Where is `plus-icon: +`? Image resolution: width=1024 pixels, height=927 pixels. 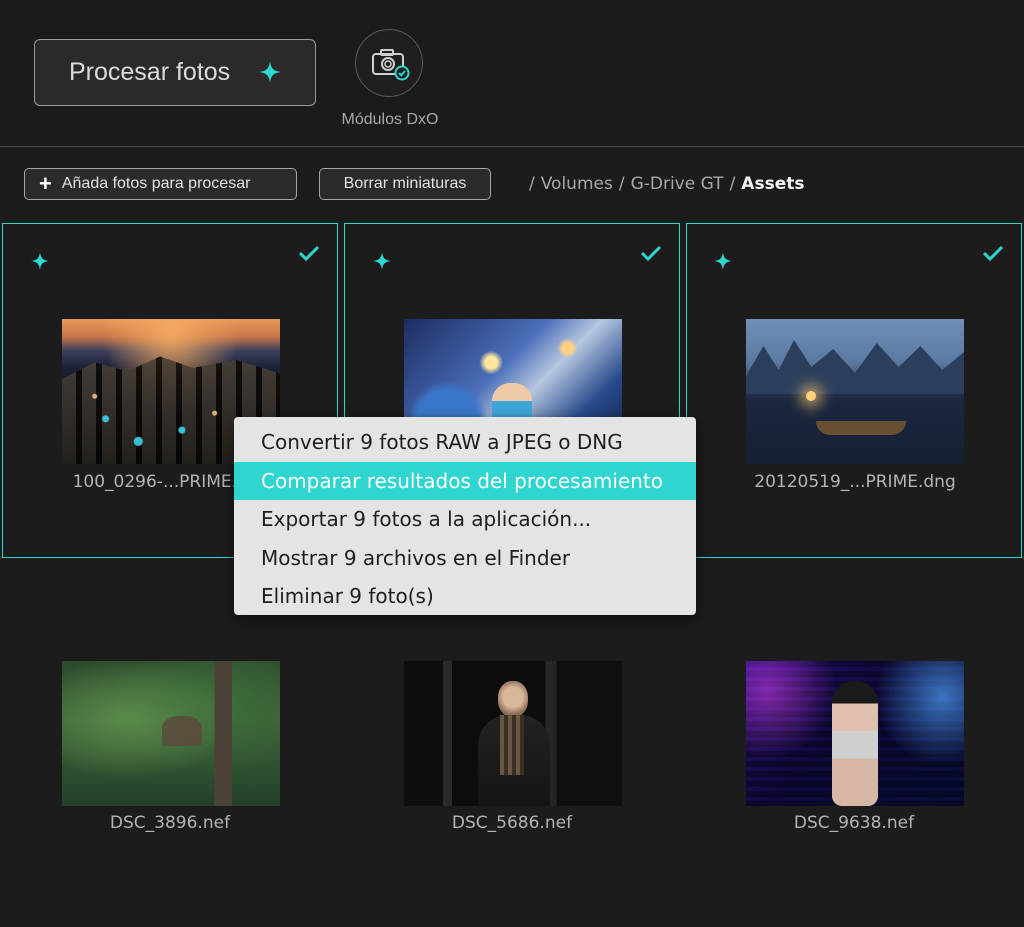 plus-icon: + is located at coordinates (45, 183).